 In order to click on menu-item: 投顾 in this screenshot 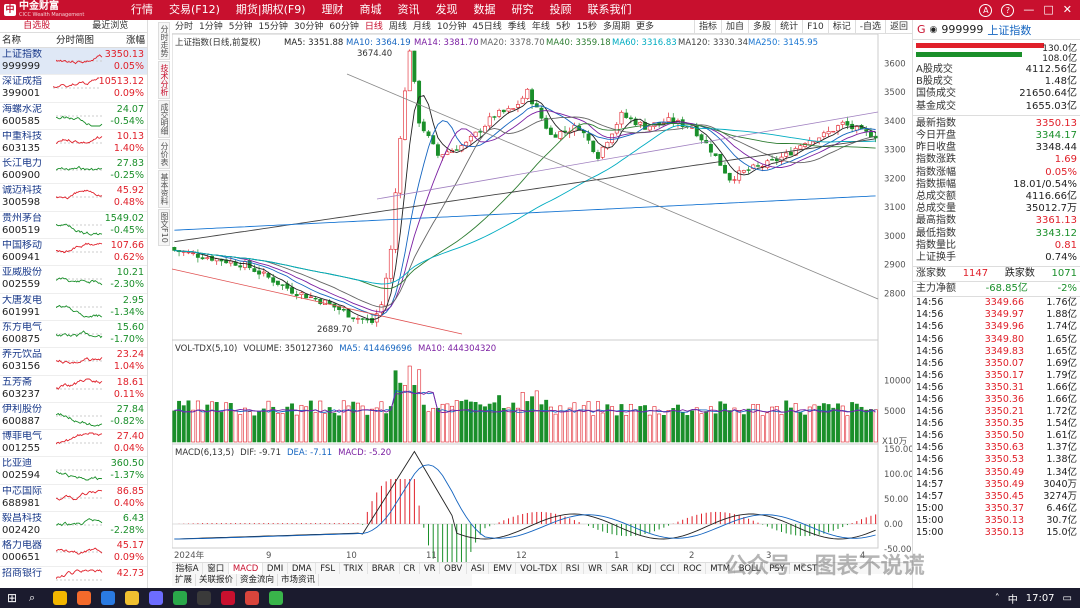, I will do `click(561, 10)`.